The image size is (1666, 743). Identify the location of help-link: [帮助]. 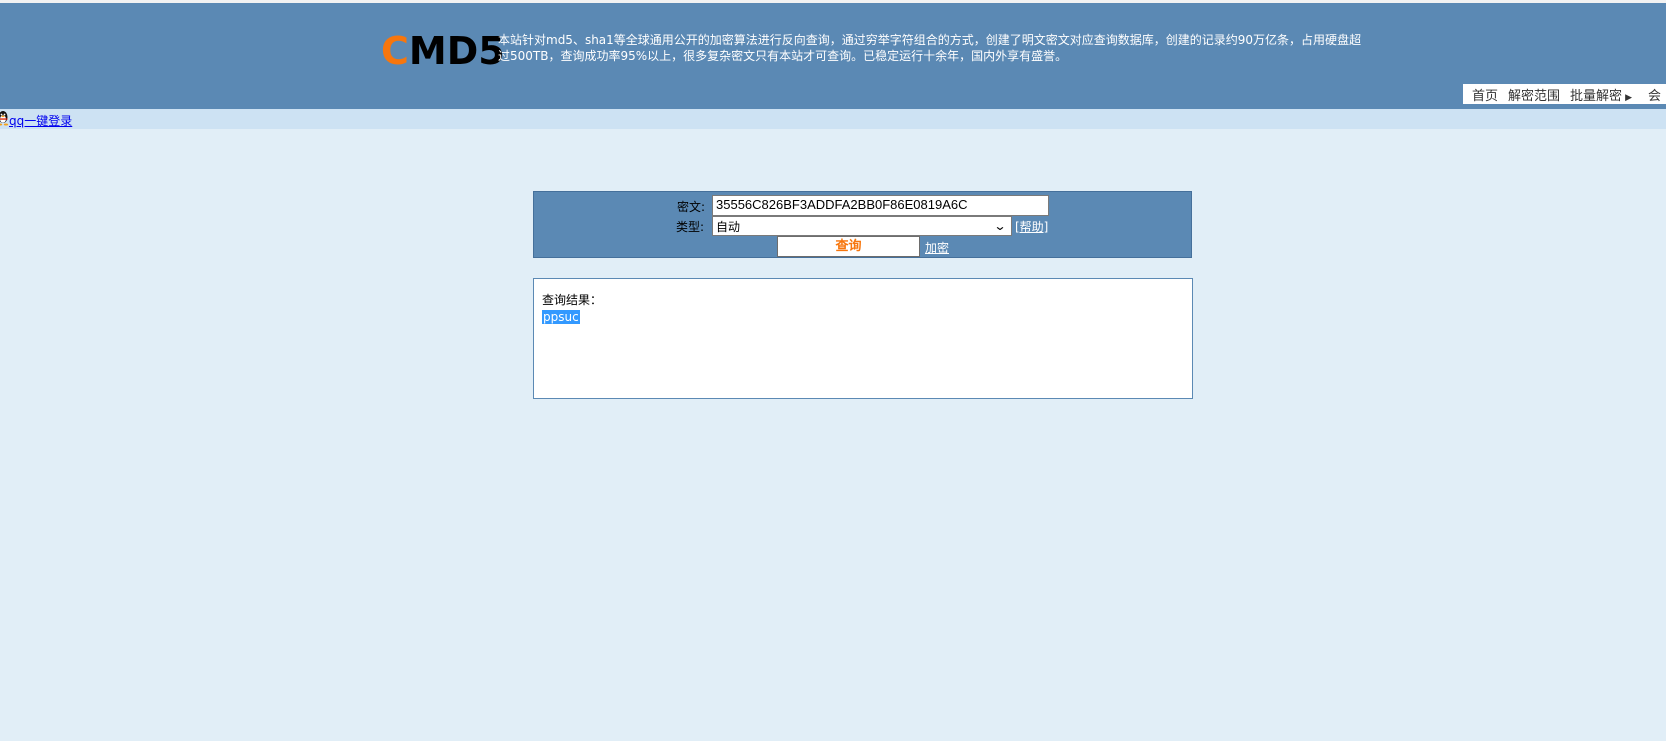
(1031, 226).